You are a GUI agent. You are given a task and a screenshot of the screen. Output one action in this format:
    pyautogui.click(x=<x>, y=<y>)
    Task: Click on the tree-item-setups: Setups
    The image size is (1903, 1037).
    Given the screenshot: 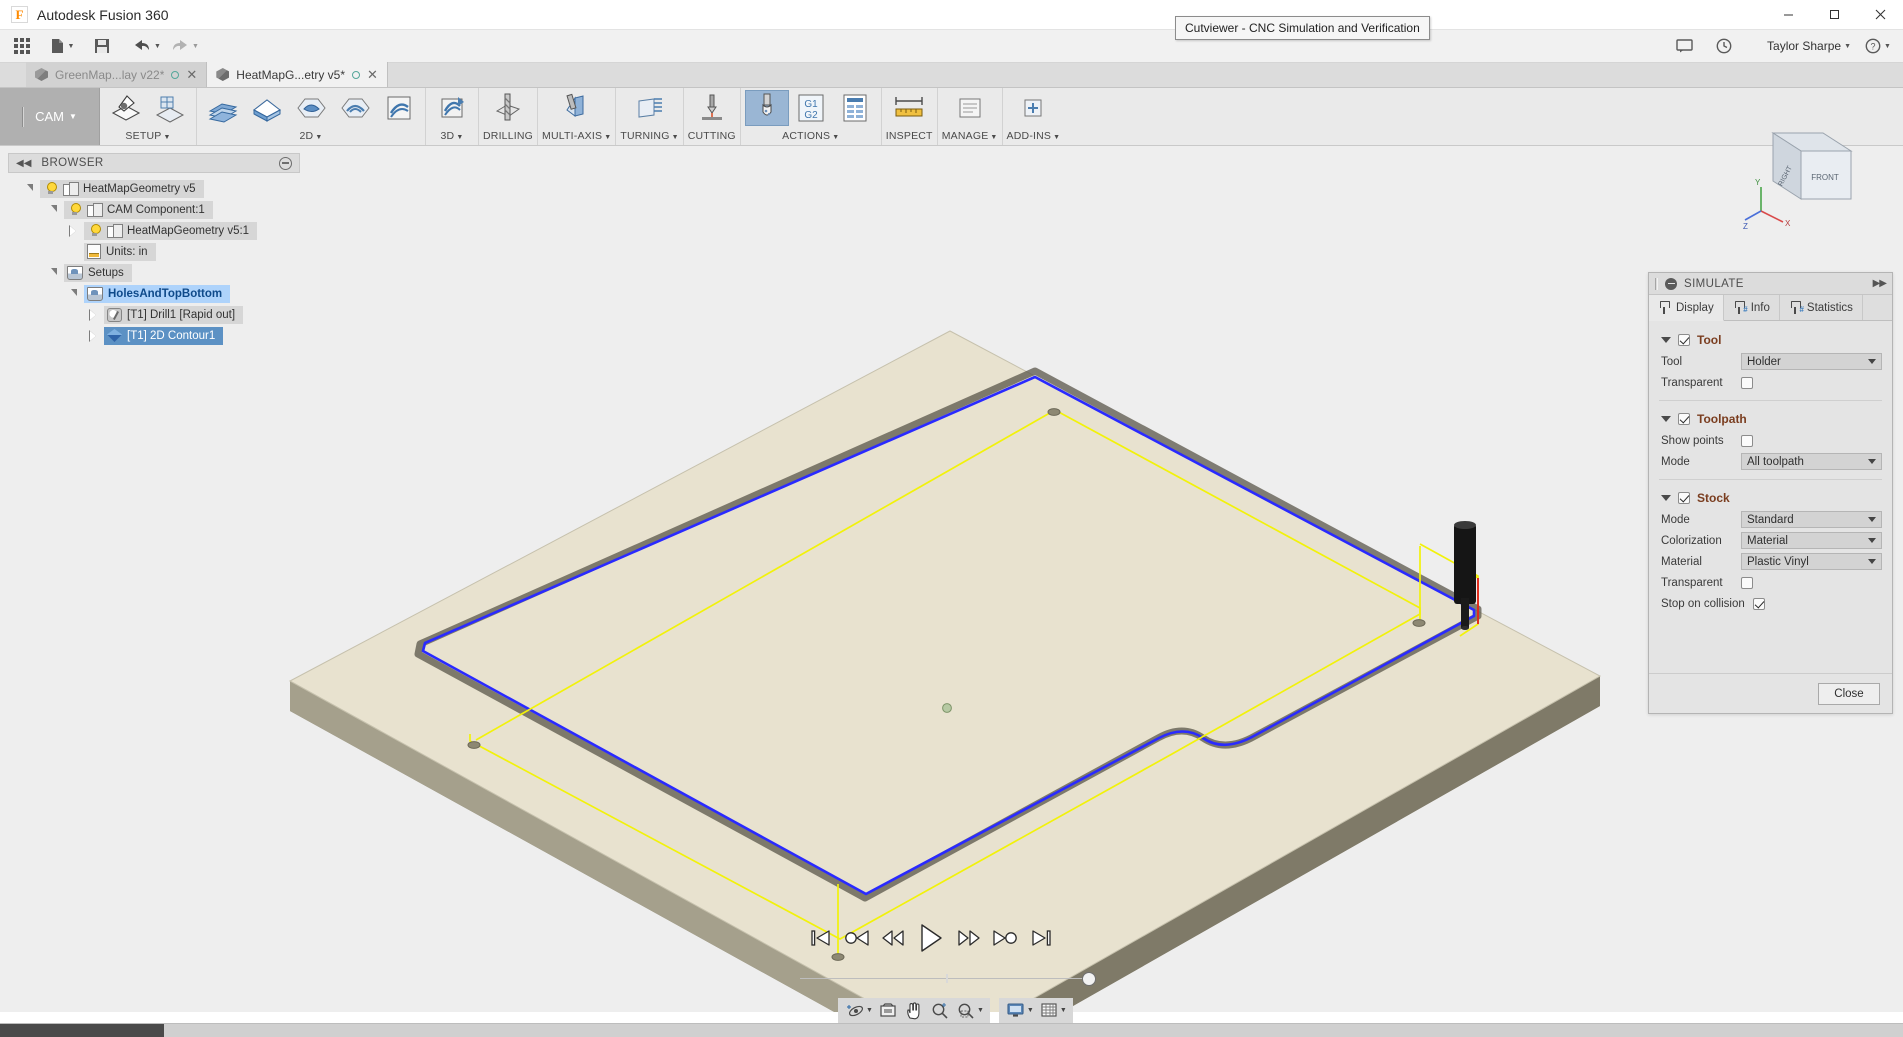 What is the action you would take?
    pyautogui.click(x=158, y=272)
    